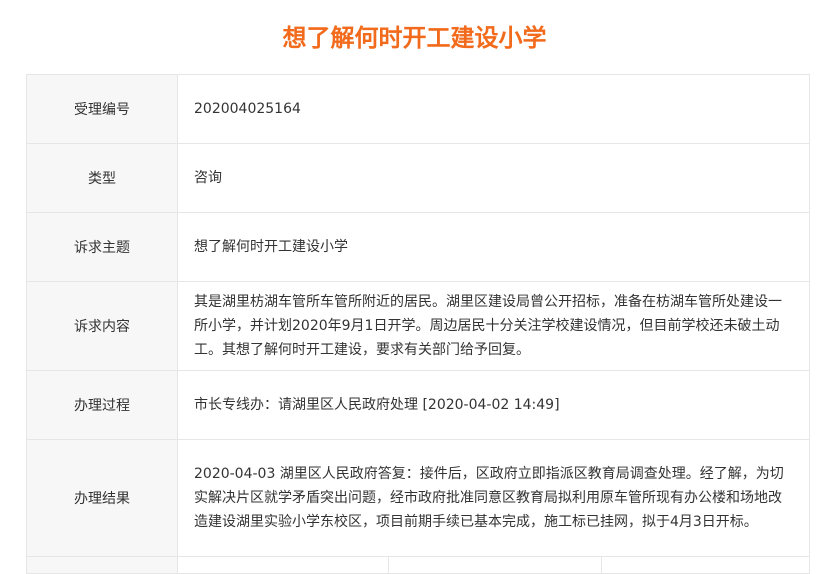  I want to click on process-label: 办理过程, so click(102, 405).